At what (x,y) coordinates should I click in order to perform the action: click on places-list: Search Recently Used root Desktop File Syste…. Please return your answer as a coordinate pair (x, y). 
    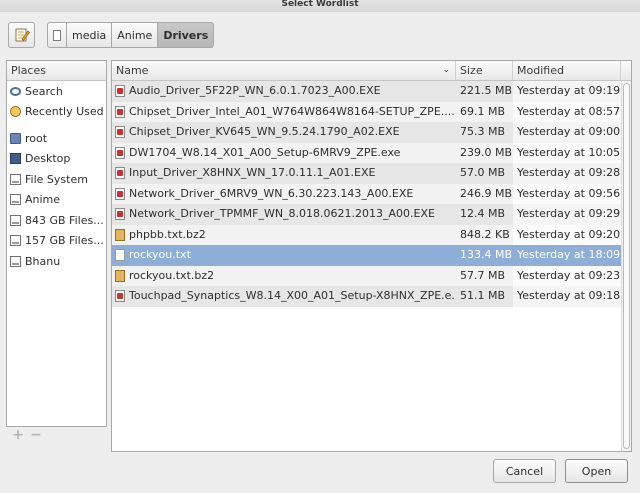
    Looking at the image, I should click on (56, 176).